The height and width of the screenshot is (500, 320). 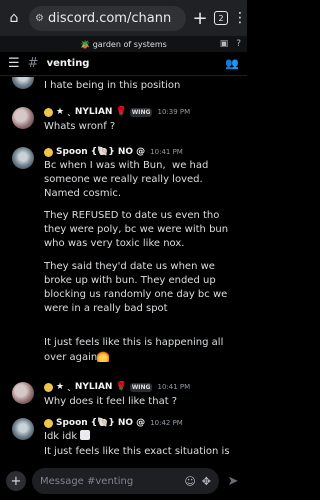 What do you see at coordinates (80, 126) in the screenshot?
I see `message-text: Whats wronf ?` at bounding box center [80, 126].